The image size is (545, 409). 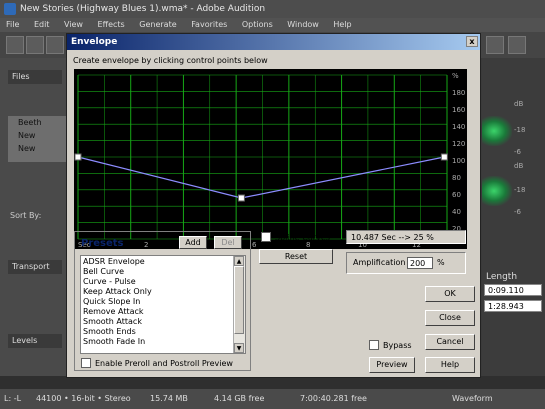 What do you see at coordinates (30, 122) in the screenshot?
I see `file-item: Beeth` at bounding box center [30, 122].